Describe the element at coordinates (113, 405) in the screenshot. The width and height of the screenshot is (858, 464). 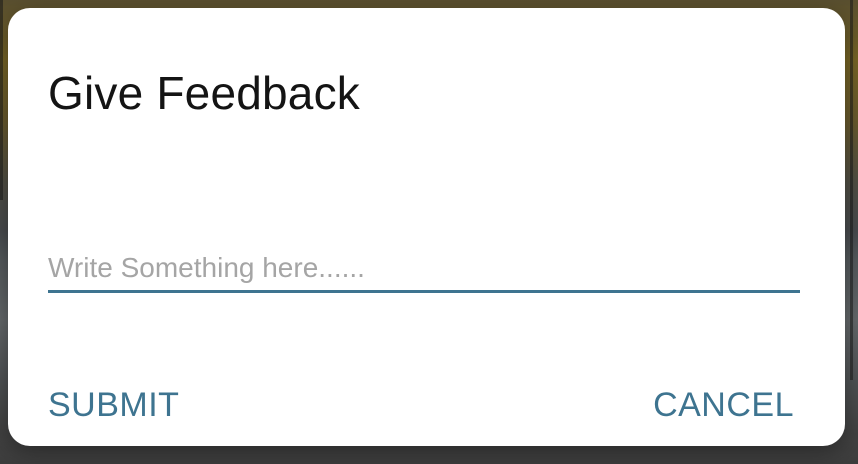
I see `submit-button: SUBMIT` at that location.